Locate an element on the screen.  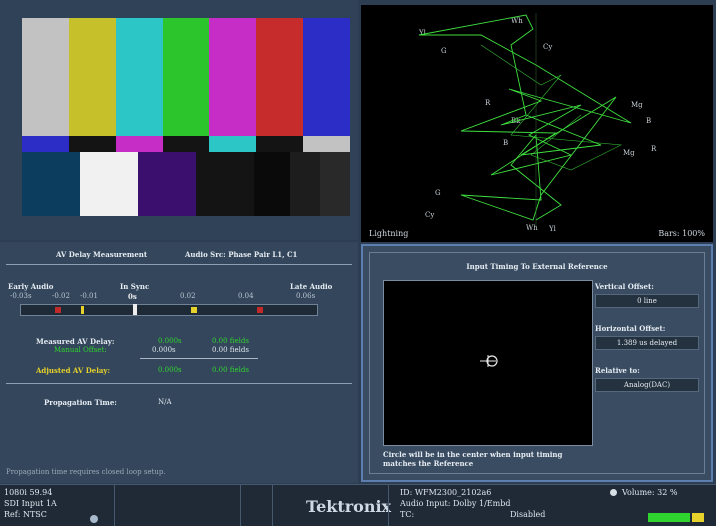
audio-source: Audio Src: Phase Pair L1, C1 is located at coordinates (241, 254).